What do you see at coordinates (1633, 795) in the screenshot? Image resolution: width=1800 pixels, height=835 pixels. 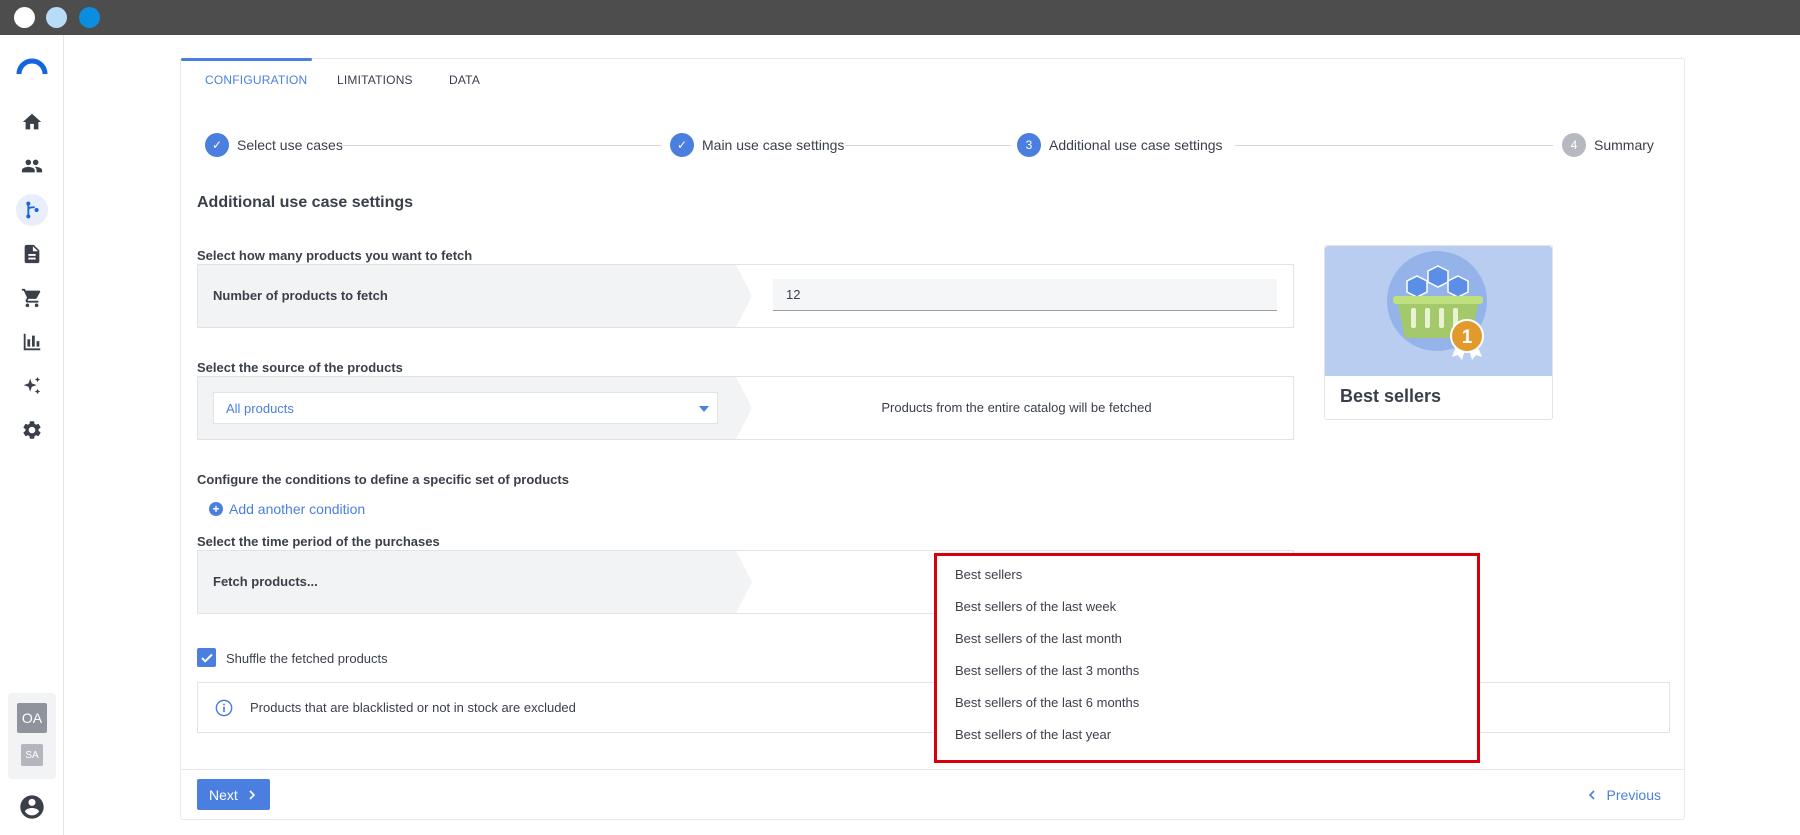 I see `previous-button-label: Previous` at bounding box center [1633, 795].